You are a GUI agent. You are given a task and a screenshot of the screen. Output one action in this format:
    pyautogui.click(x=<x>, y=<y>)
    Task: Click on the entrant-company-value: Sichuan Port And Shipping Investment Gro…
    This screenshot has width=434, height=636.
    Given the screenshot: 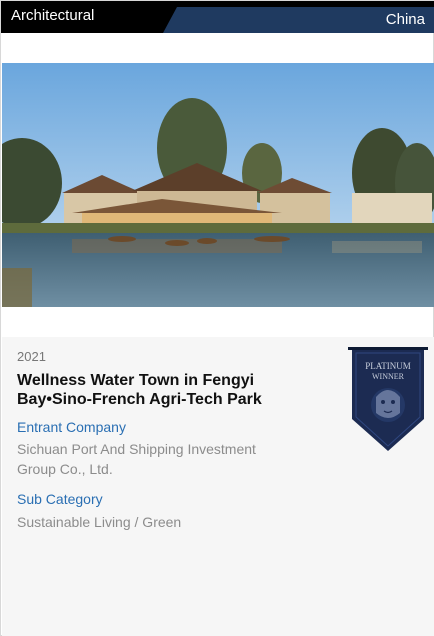 What is the action you would take?
    pyautogui.click(x=136, y=459)
    